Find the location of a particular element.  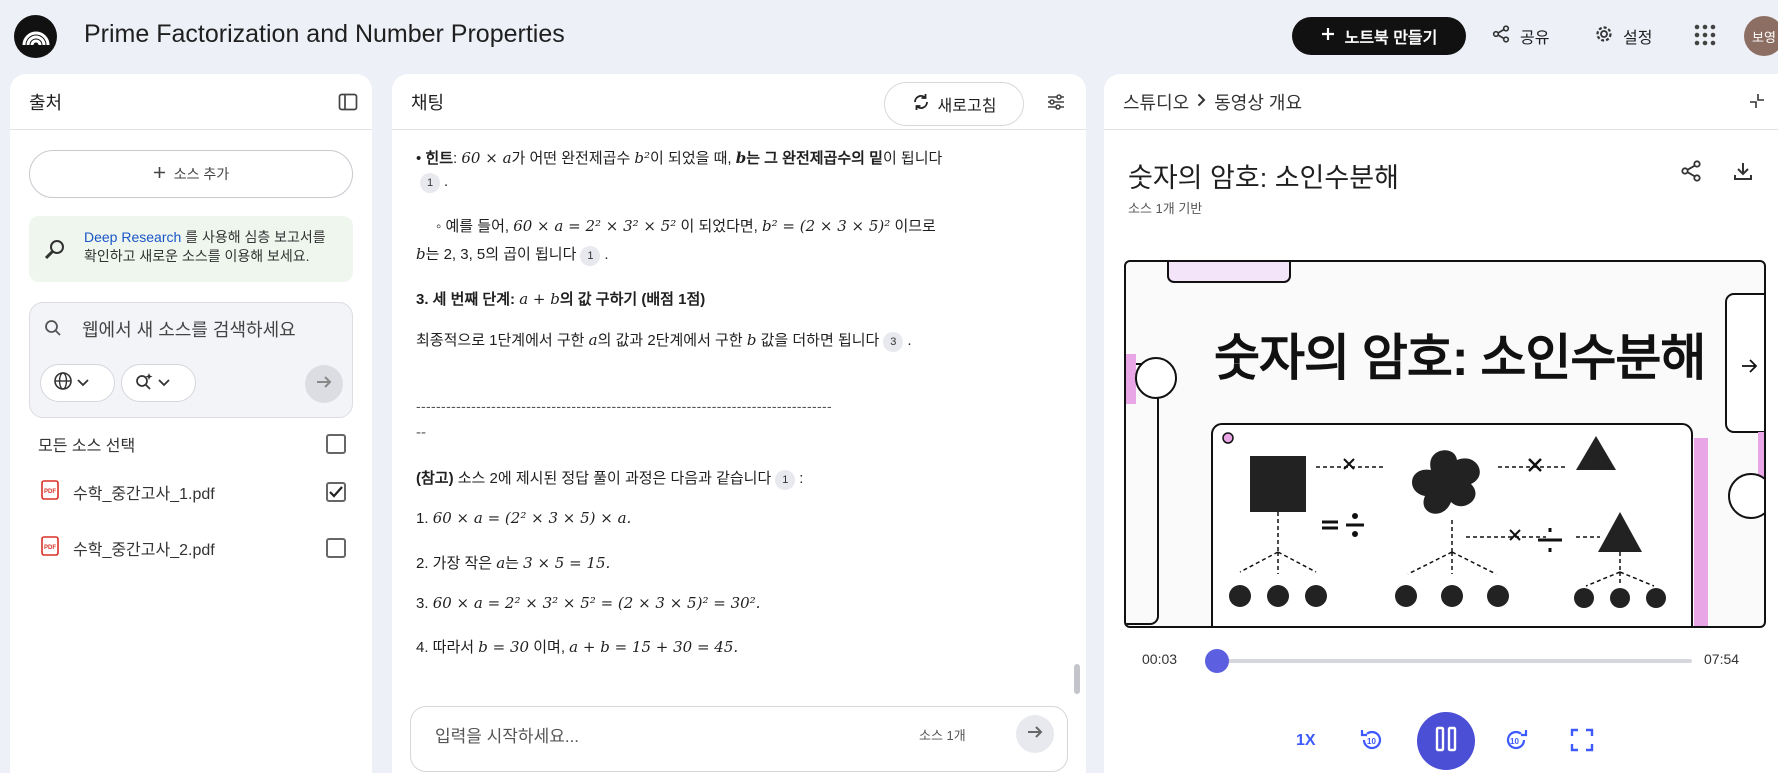

sidebar-toggle-icon is located at coordinates (348, 104).